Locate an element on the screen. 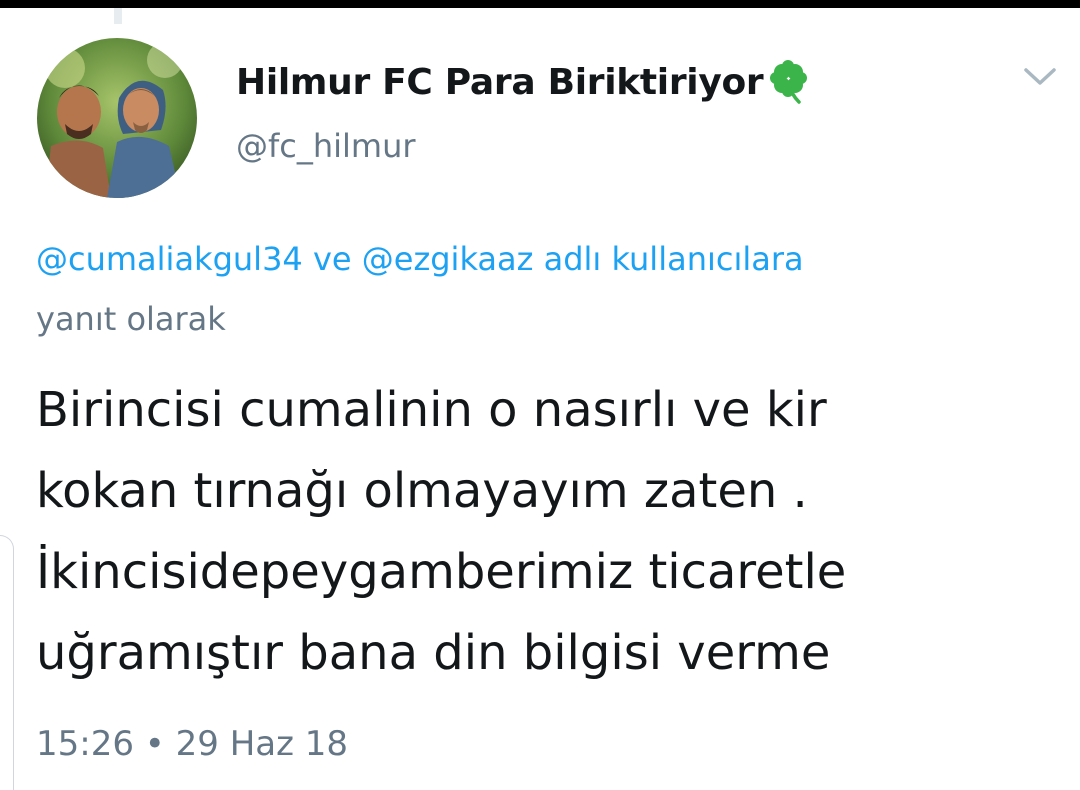  display-name: Hilmur FC Para Biriktiriyor is located at coordinates (524, 82).